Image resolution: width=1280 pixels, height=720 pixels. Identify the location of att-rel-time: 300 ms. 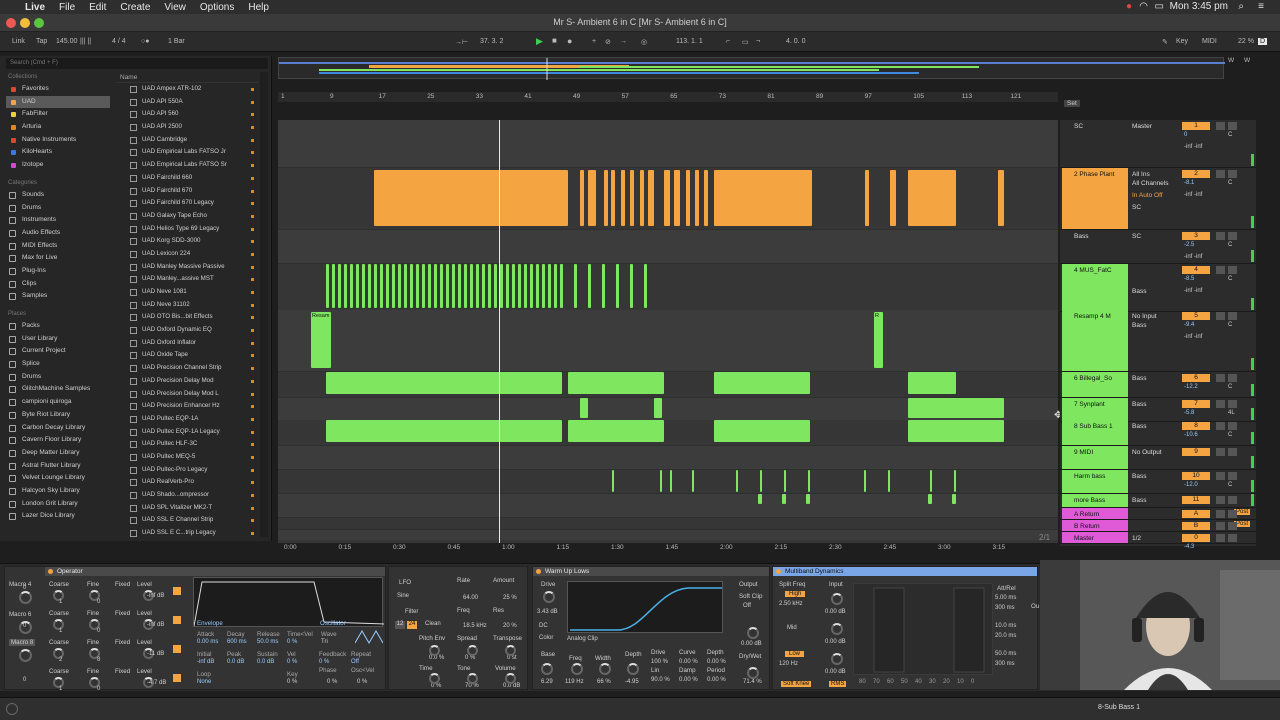
(1005, 608).